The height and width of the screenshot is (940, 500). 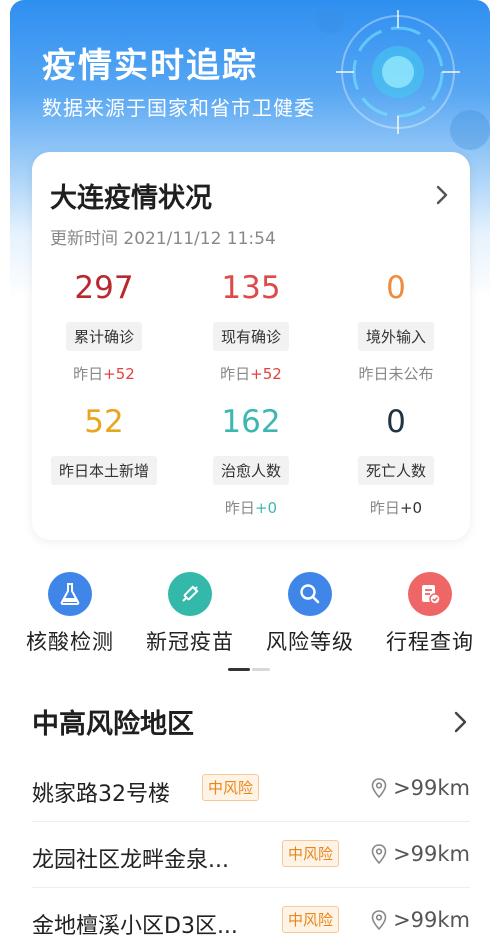 I want to click on stat-label: 死亡人数, so click(x=395, y=470).